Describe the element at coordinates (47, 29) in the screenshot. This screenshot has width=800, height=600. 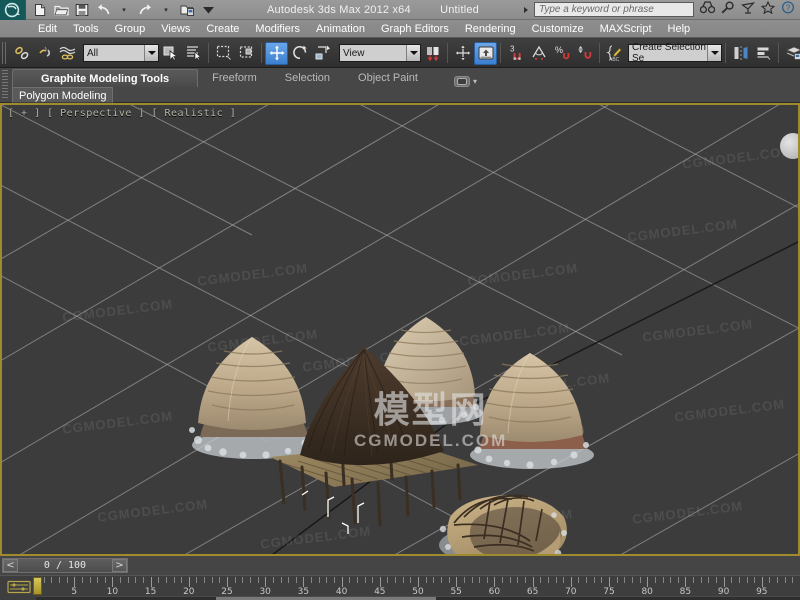
I see `menu-item-edit: Edit` at that location.